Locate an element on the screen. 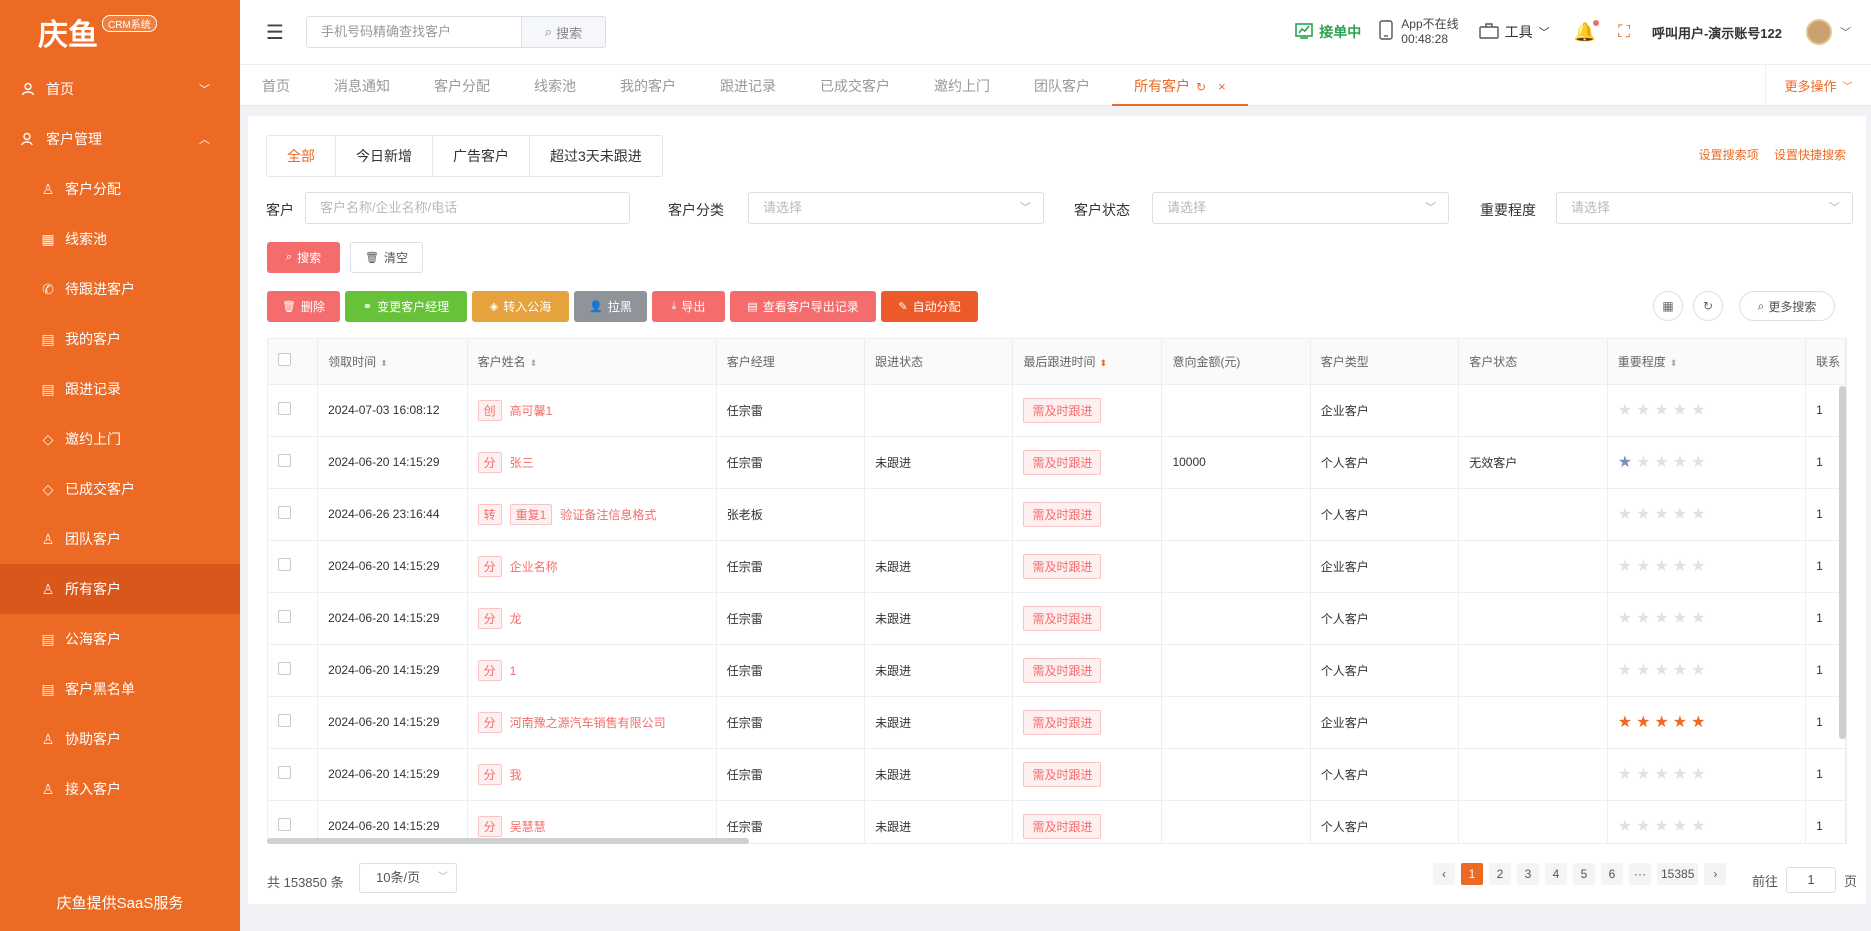 This screenshot has width=1871, height=931. set-search-link: 设置搜索项 is located at coordinates (1729, 155).